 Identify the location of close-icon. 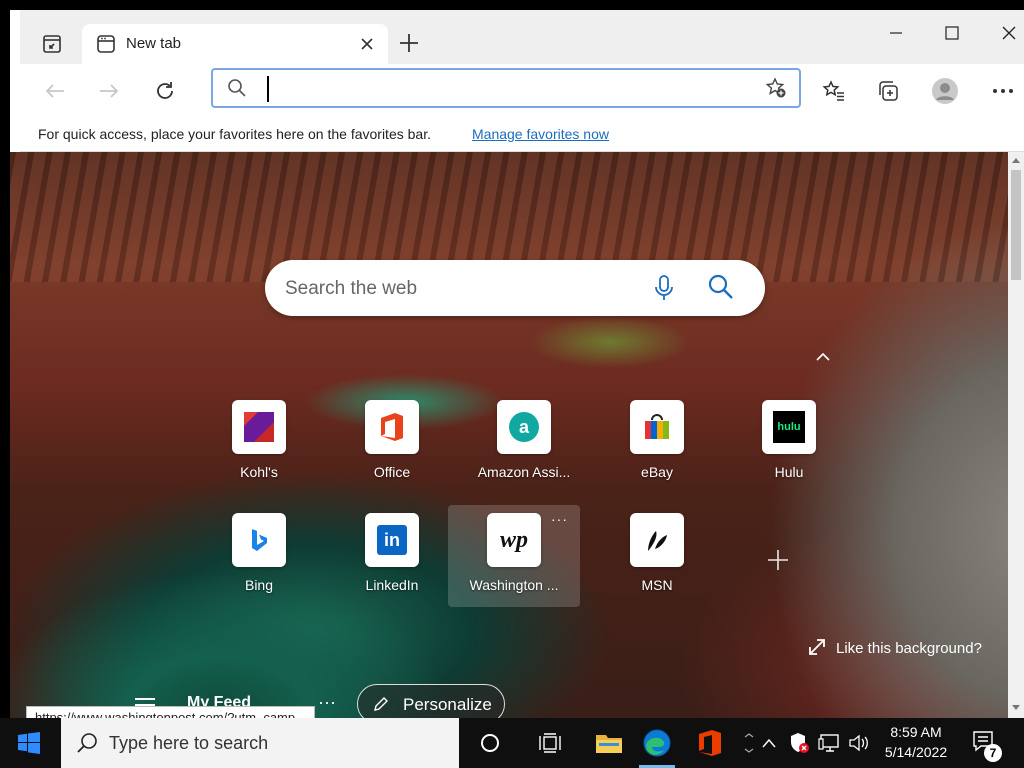
(1009, 33).